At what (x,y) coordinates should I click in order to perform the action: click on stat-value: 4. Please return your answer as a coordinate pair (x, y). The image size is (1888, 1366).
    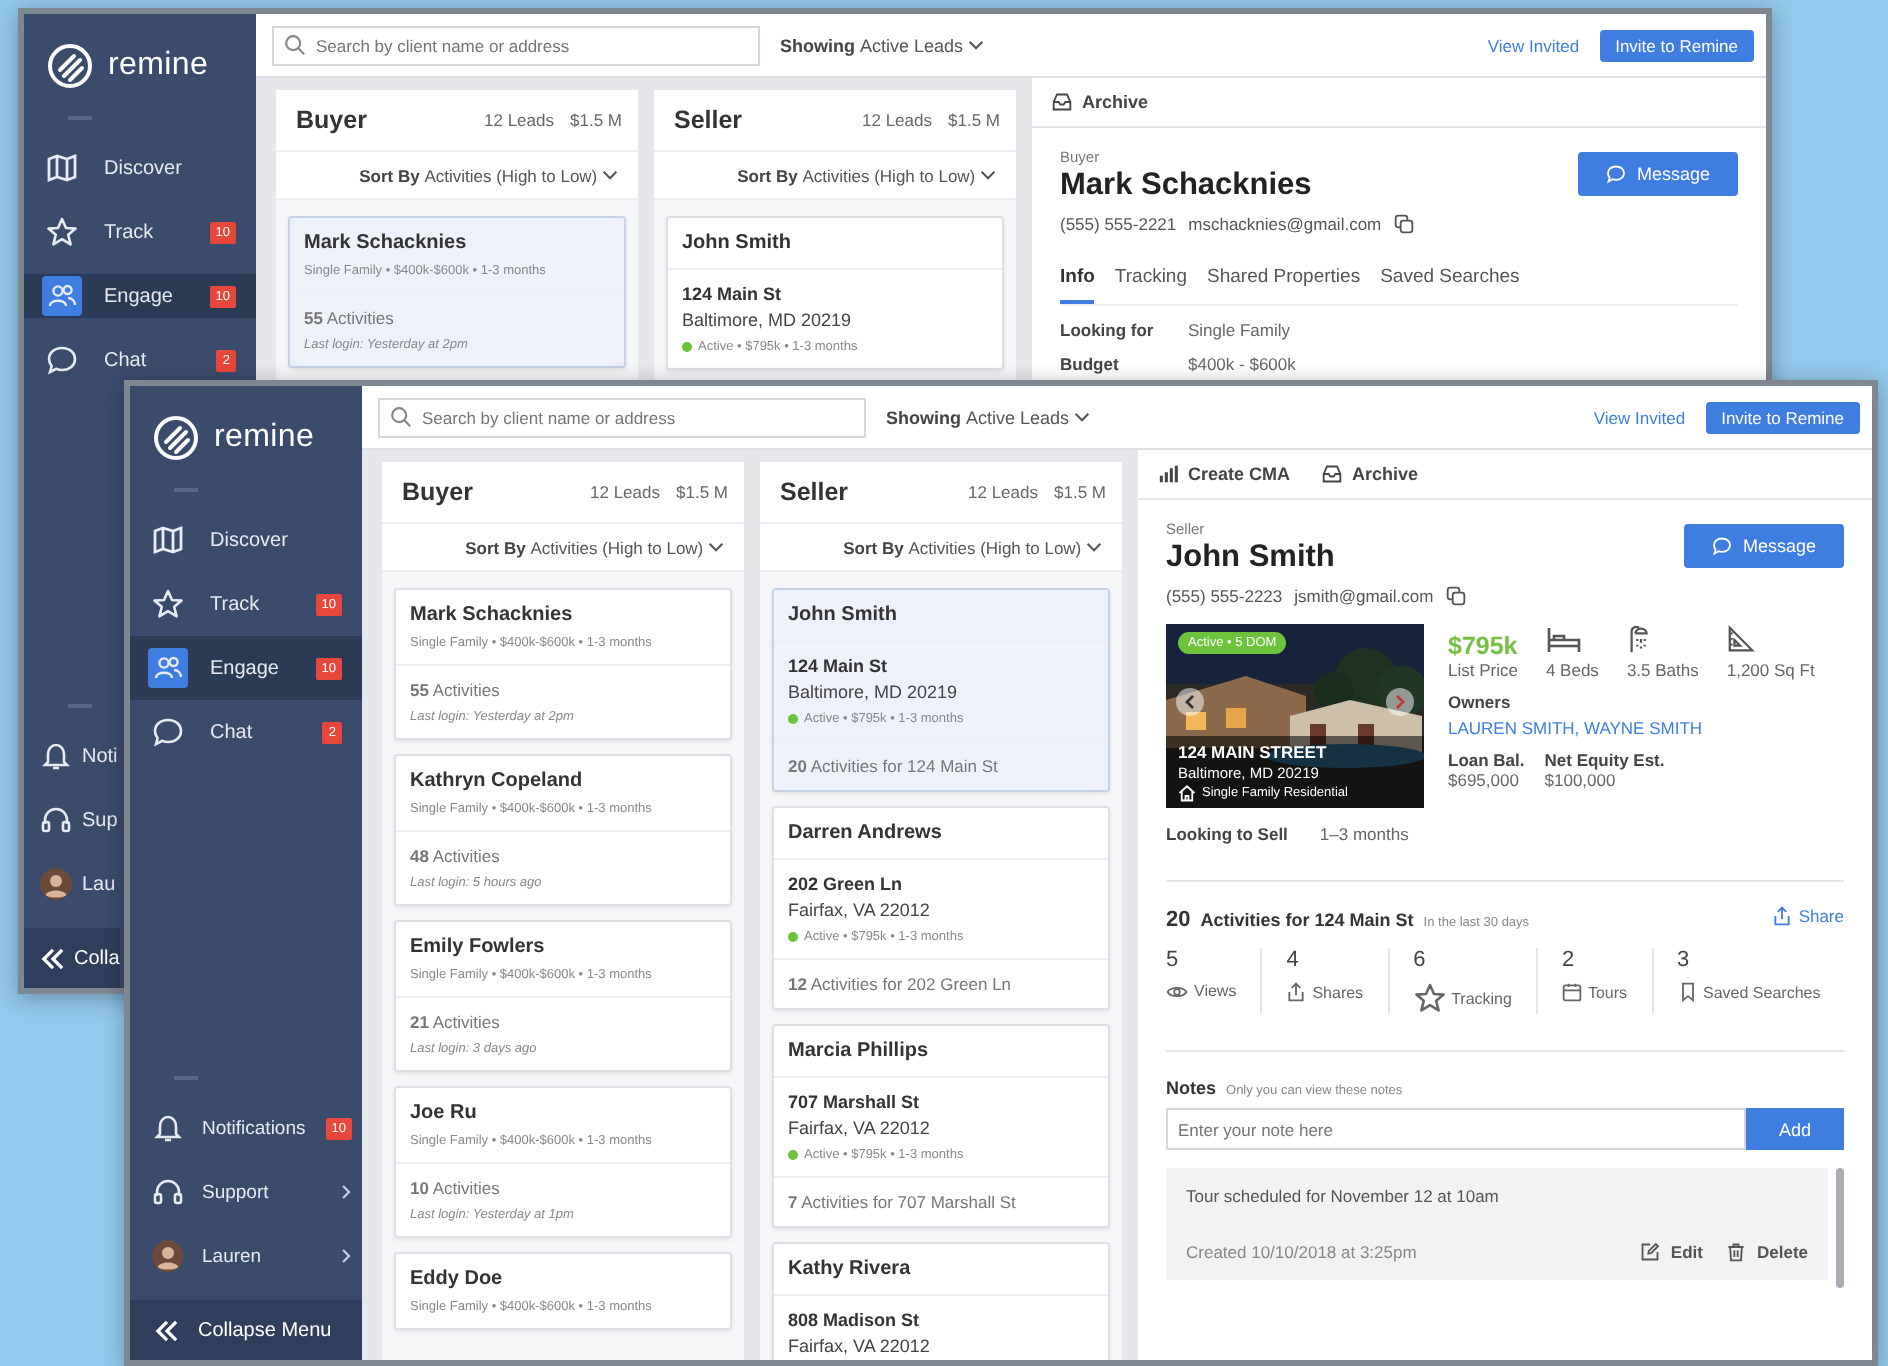
    Looking at the image, I should click on (1293, 960).